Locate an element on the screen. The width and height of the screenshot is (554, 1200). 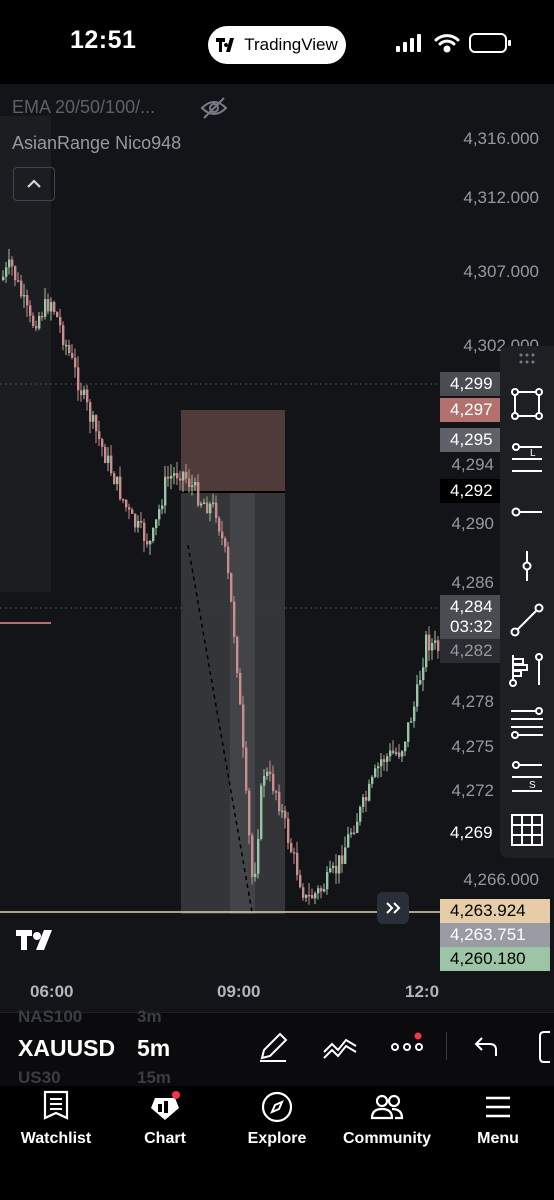
scroll-to-realtime-button is located at coordinates (393, 908).